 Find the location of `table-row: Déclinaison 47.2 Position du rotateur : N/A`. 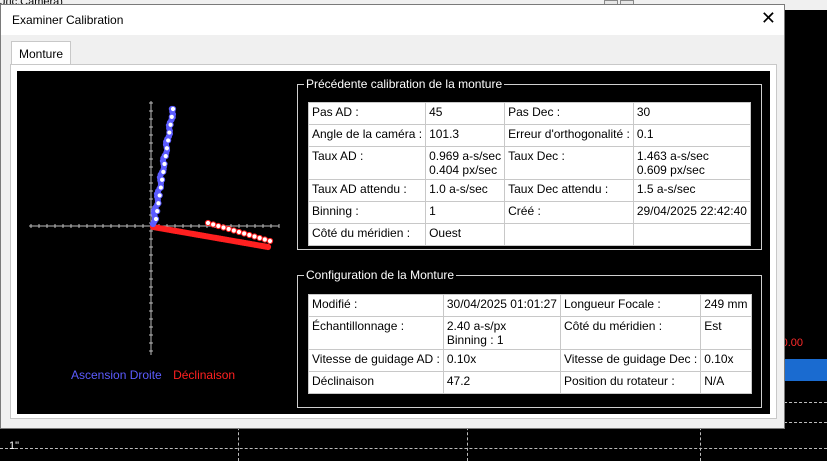

table-row: Déclinaison 47.2 Position du rotateur : N/A is located at coordinates (530, 382).